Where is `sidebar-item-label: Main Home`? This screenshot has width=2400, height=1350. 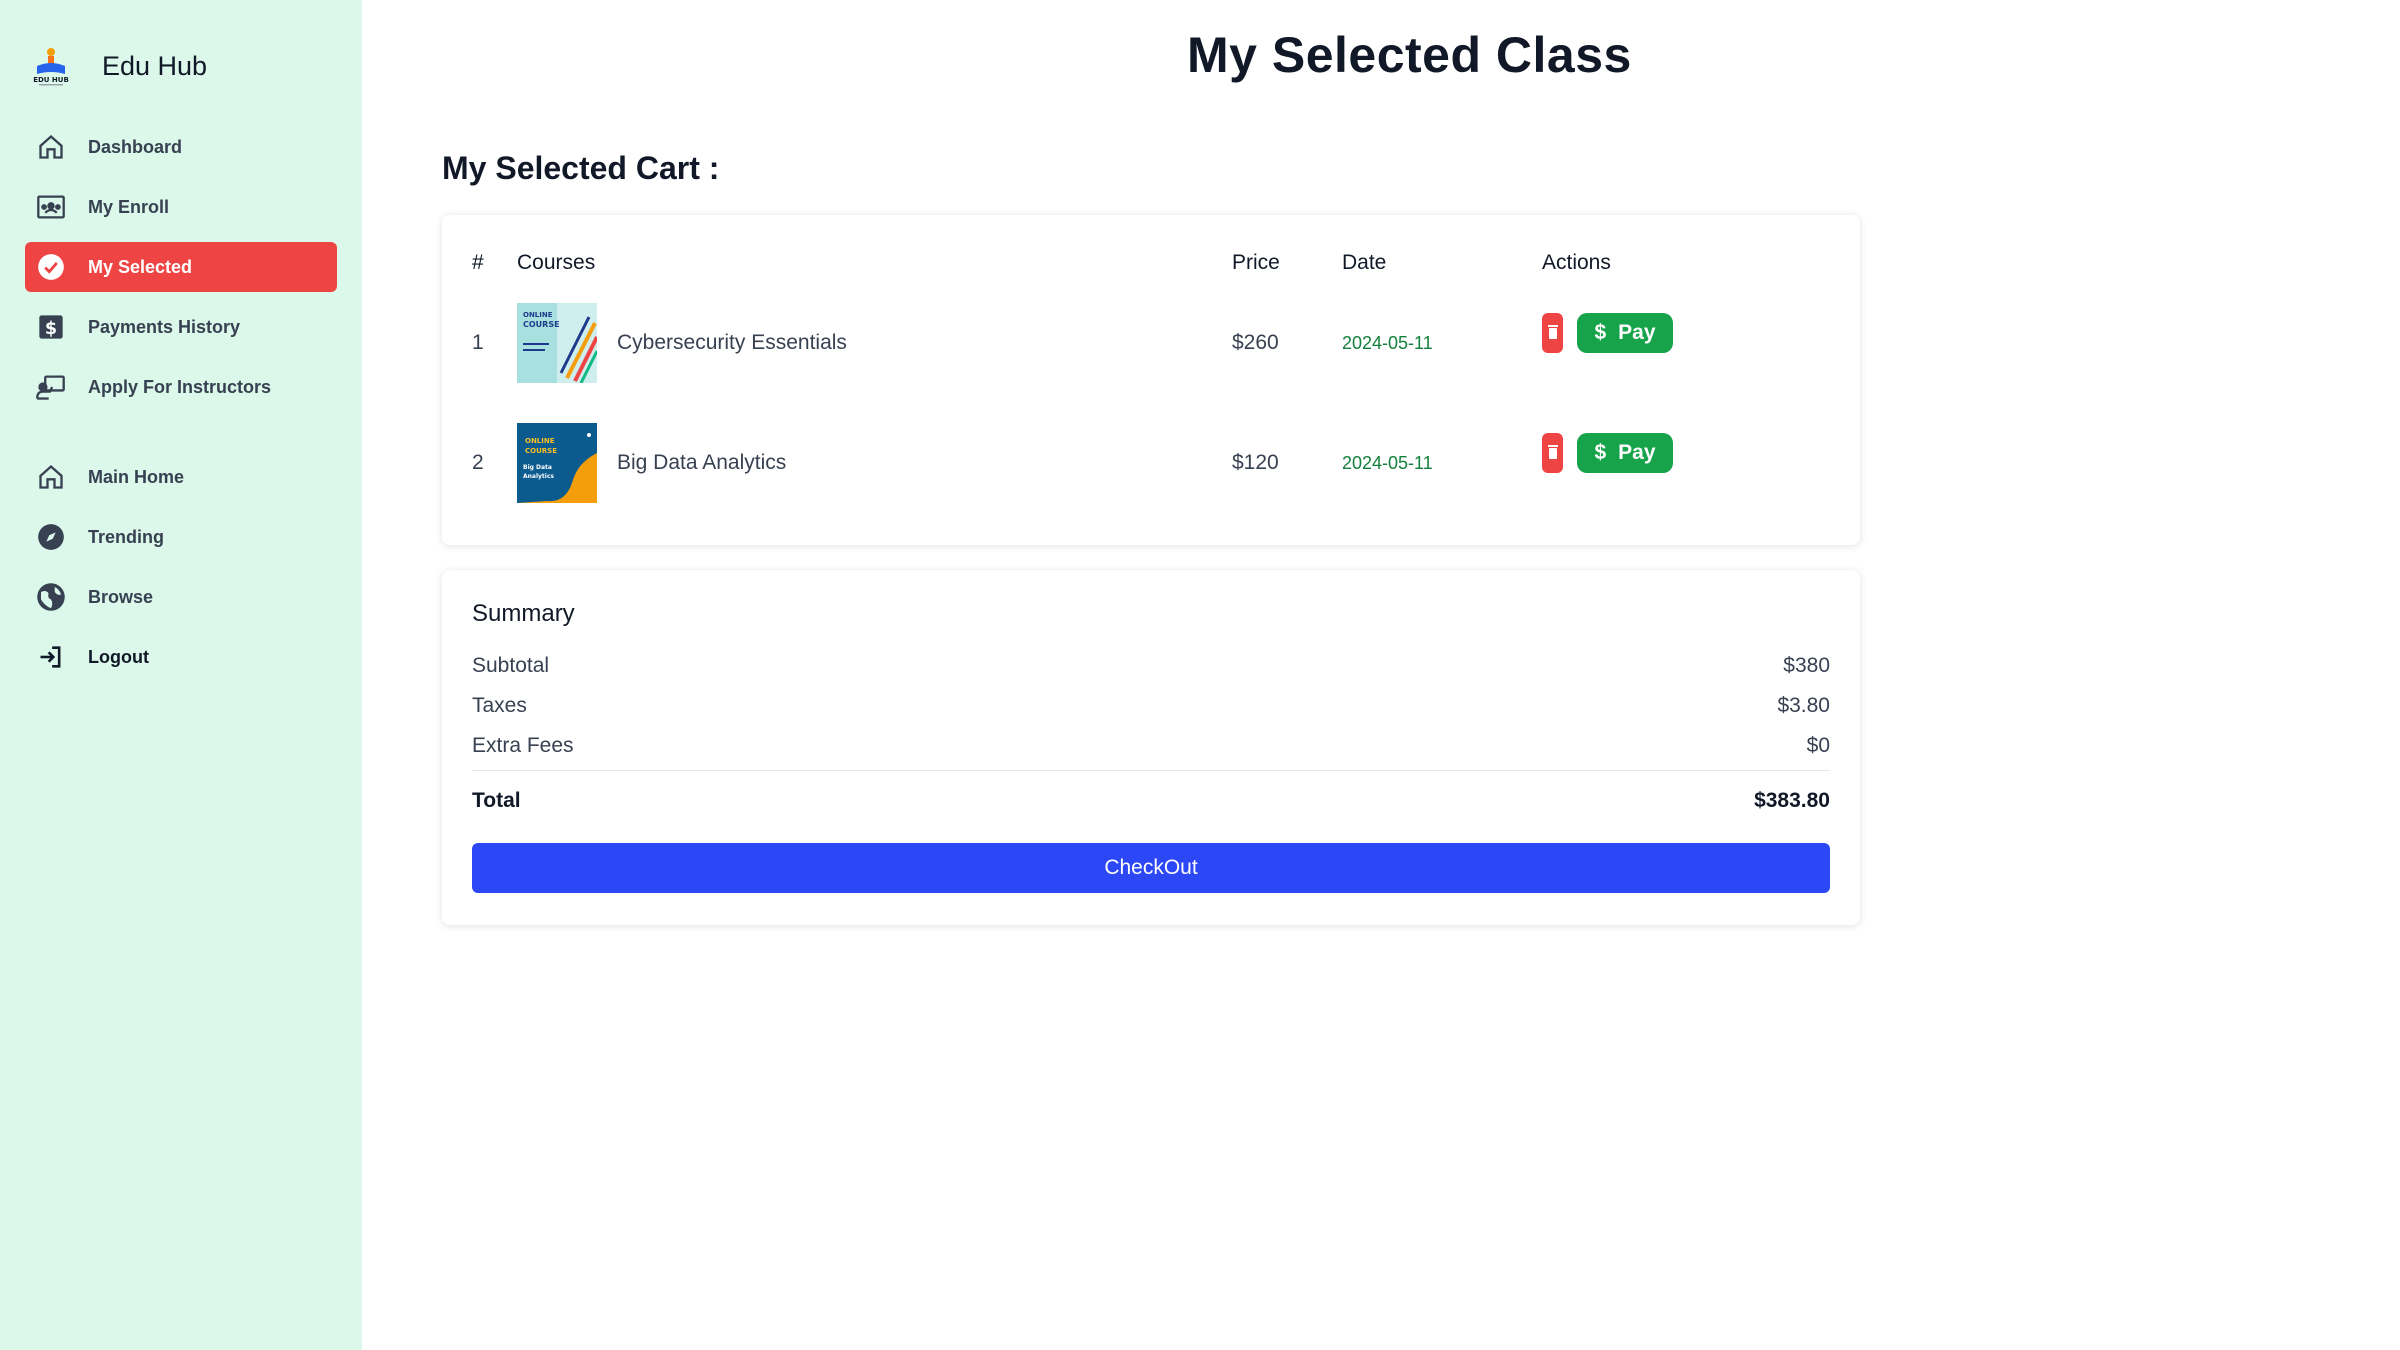 sidebar-item-label: Main Home is located at coordinates (136, 476).